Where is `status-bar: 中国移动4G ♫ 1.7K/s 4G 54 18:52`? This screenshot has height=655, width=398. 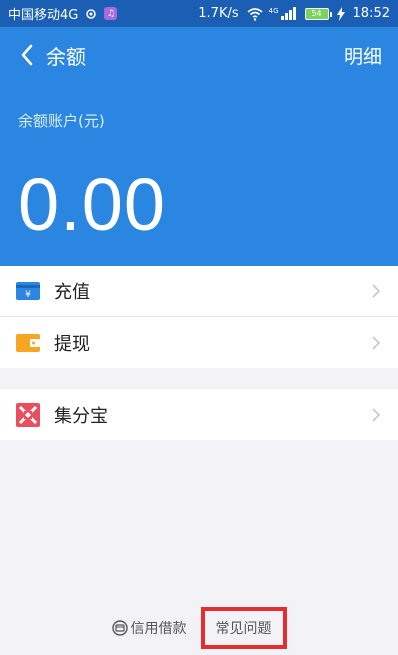 status-bar: 中国移动4G ♫ 1.7K/s 4G 54 18:52 is located at coordinates (199, 13).